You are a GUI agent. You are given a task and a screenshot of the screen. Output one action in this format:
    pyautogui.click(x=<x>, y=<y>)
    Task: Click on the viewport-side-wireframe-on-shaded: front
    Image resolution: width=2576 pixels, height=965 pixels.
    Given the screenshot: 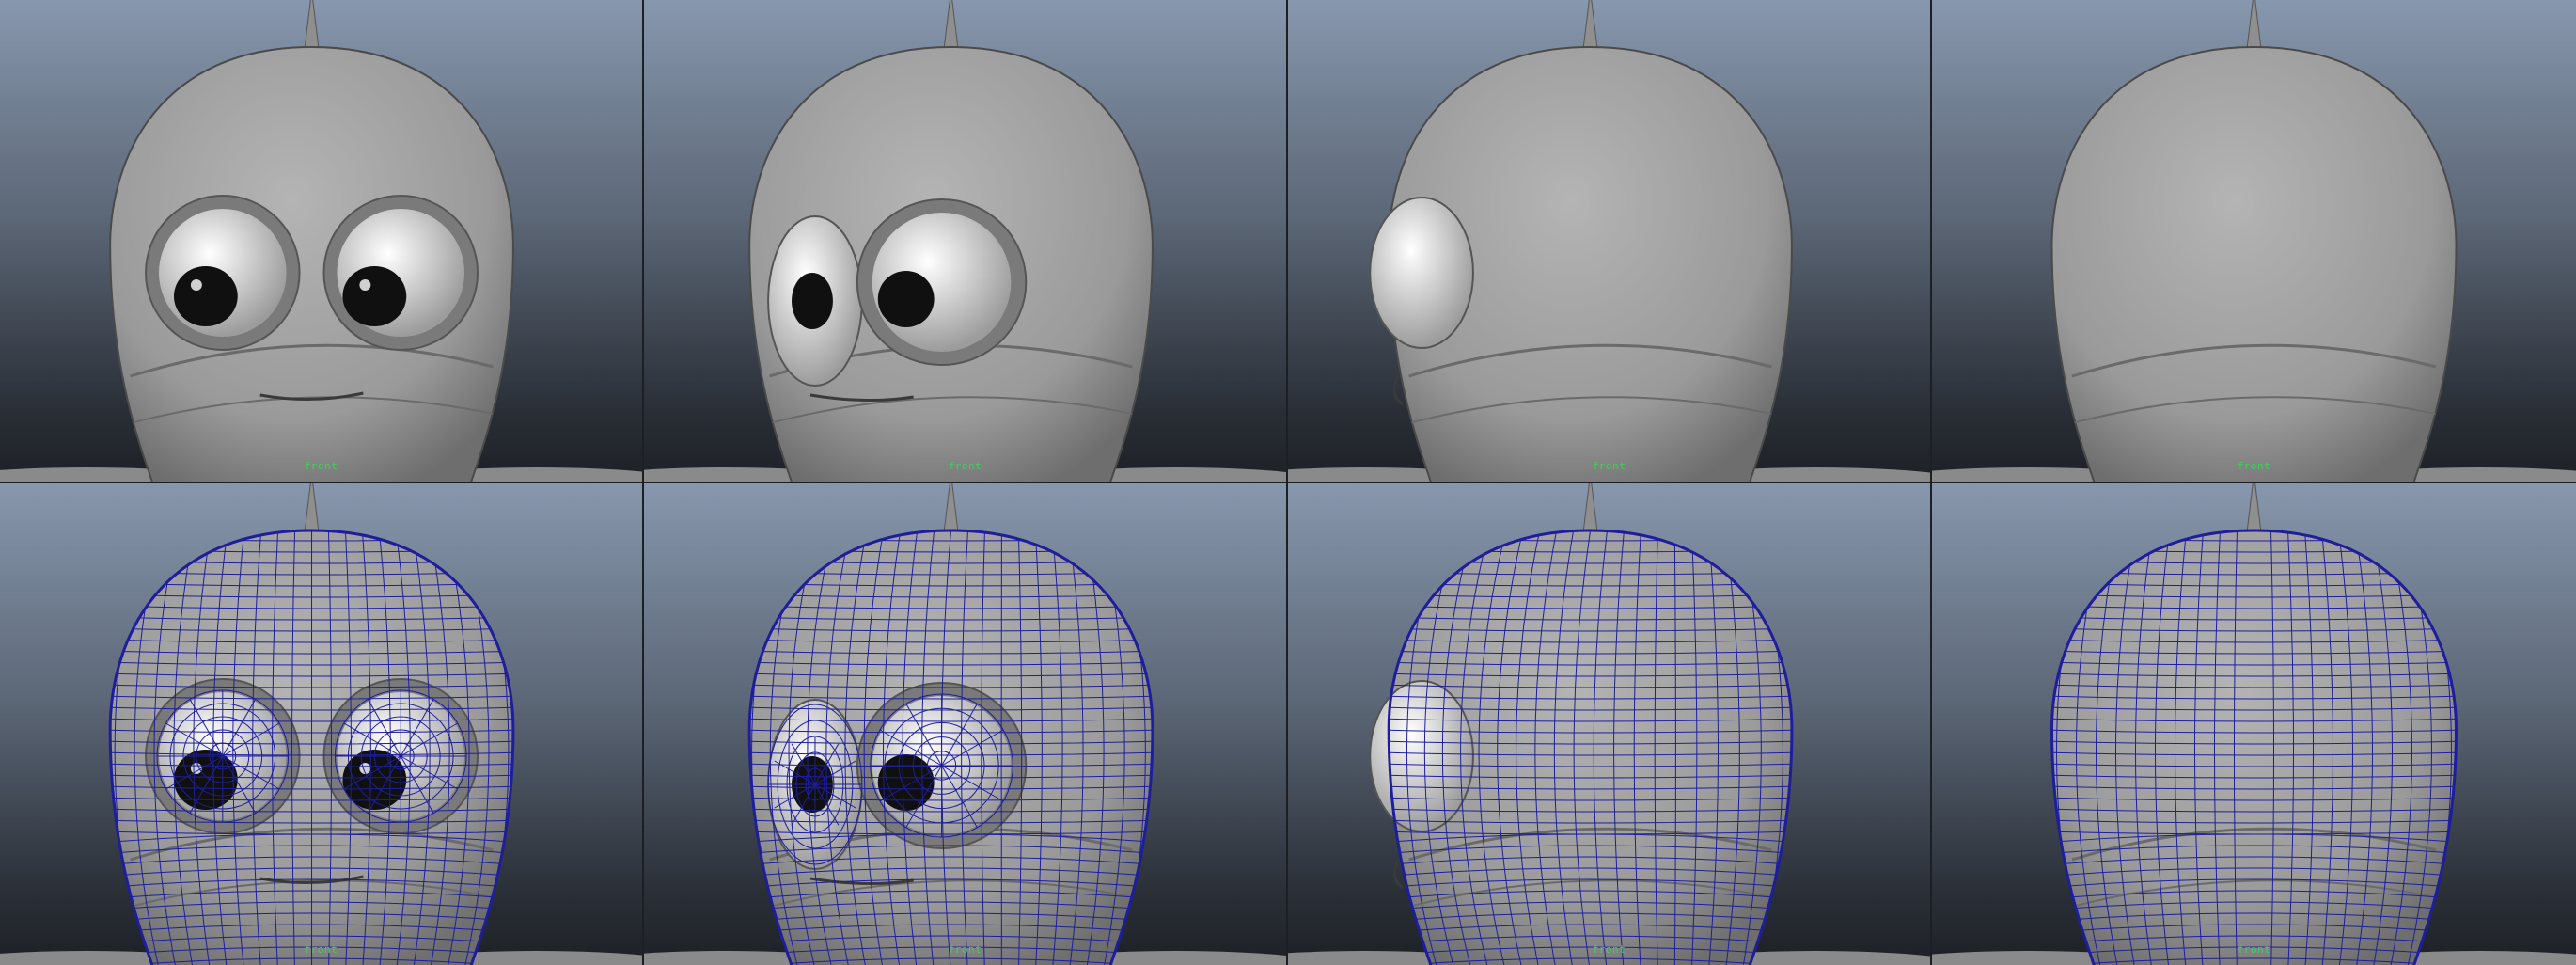 What is the action you would take?
    pyautogui.click(x=1609, y=724)
    